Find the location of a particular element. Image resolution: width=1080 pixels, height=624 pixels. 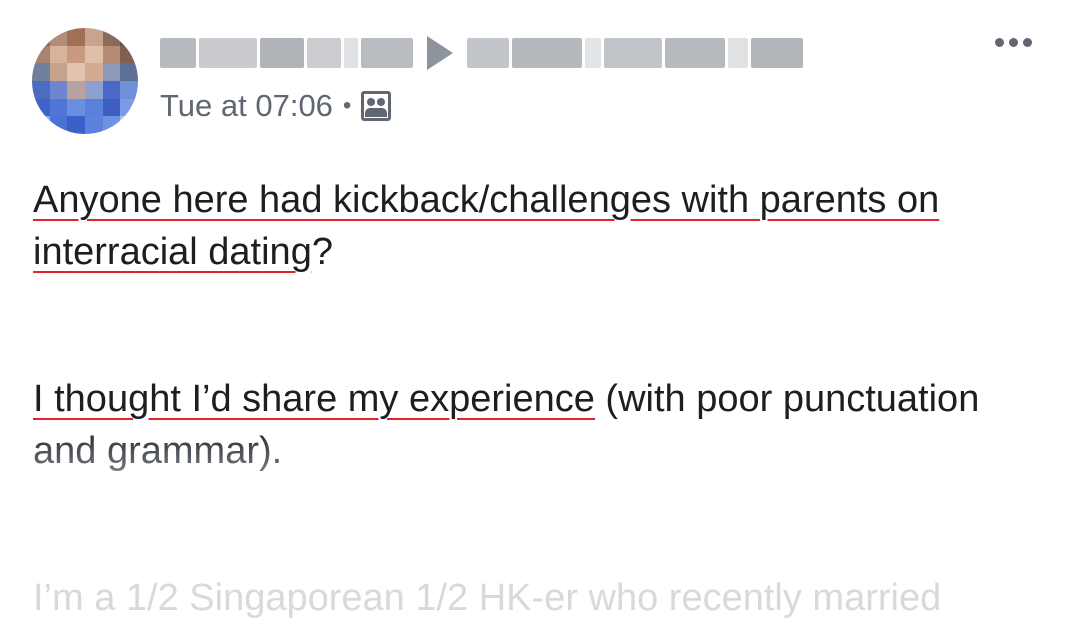

author-name-redacted is located at coordinates (286, 53).